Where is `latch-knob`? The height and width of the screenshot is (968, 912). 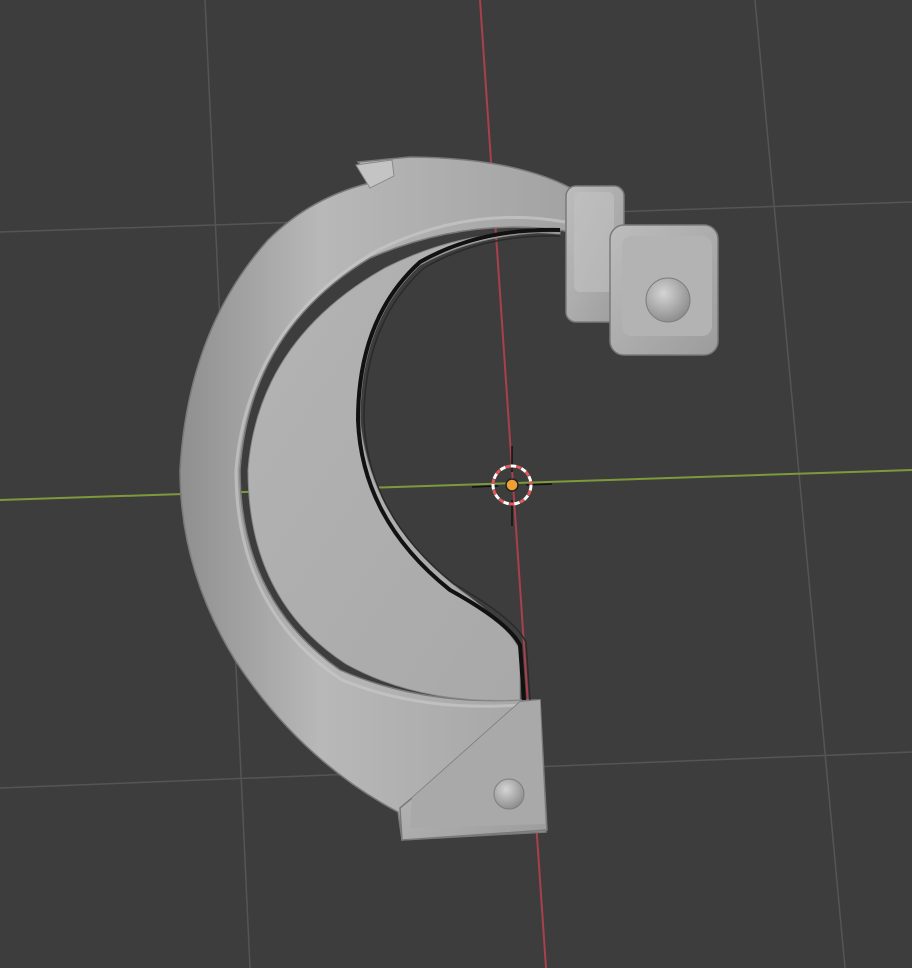
latch-knob is located at coordinates (668, 300).